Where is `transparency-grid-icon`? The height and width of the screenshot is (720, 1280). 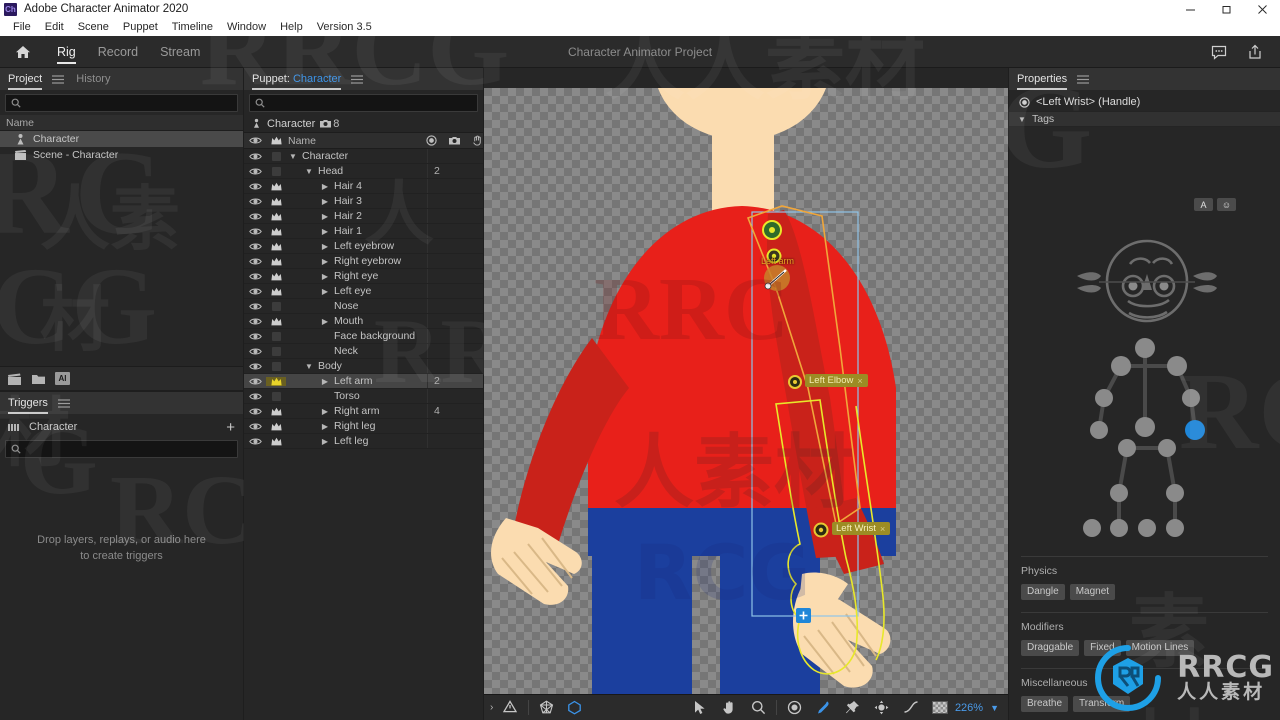
transparency-grid-icon is located at coordinates (939, 707).